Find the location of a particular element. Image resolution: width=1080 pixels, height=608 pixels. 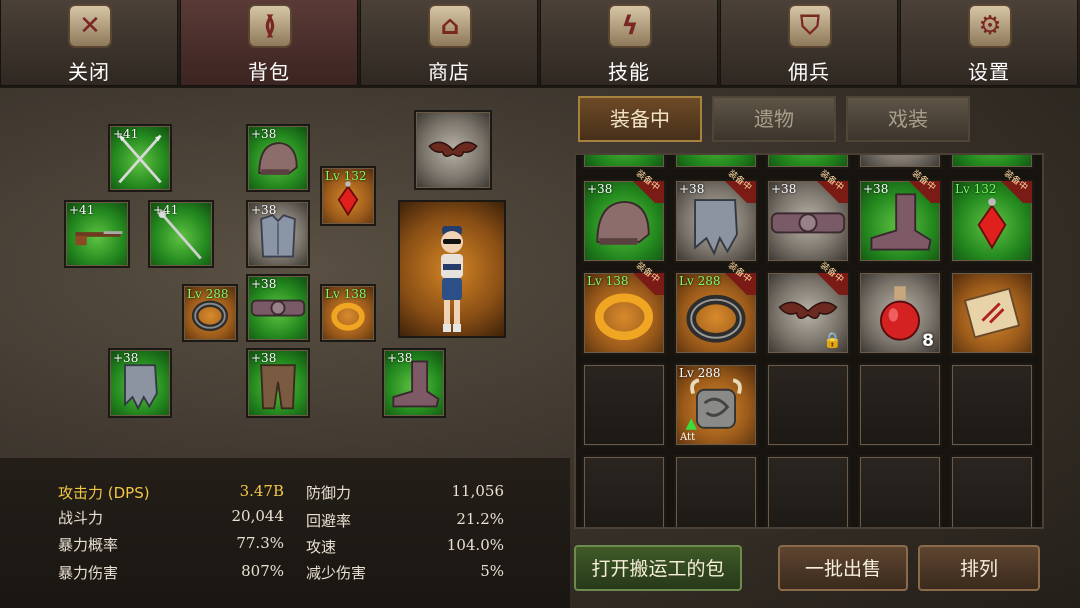

bulk-sell-button: 一批出售 is located at coordinates (843, 568).